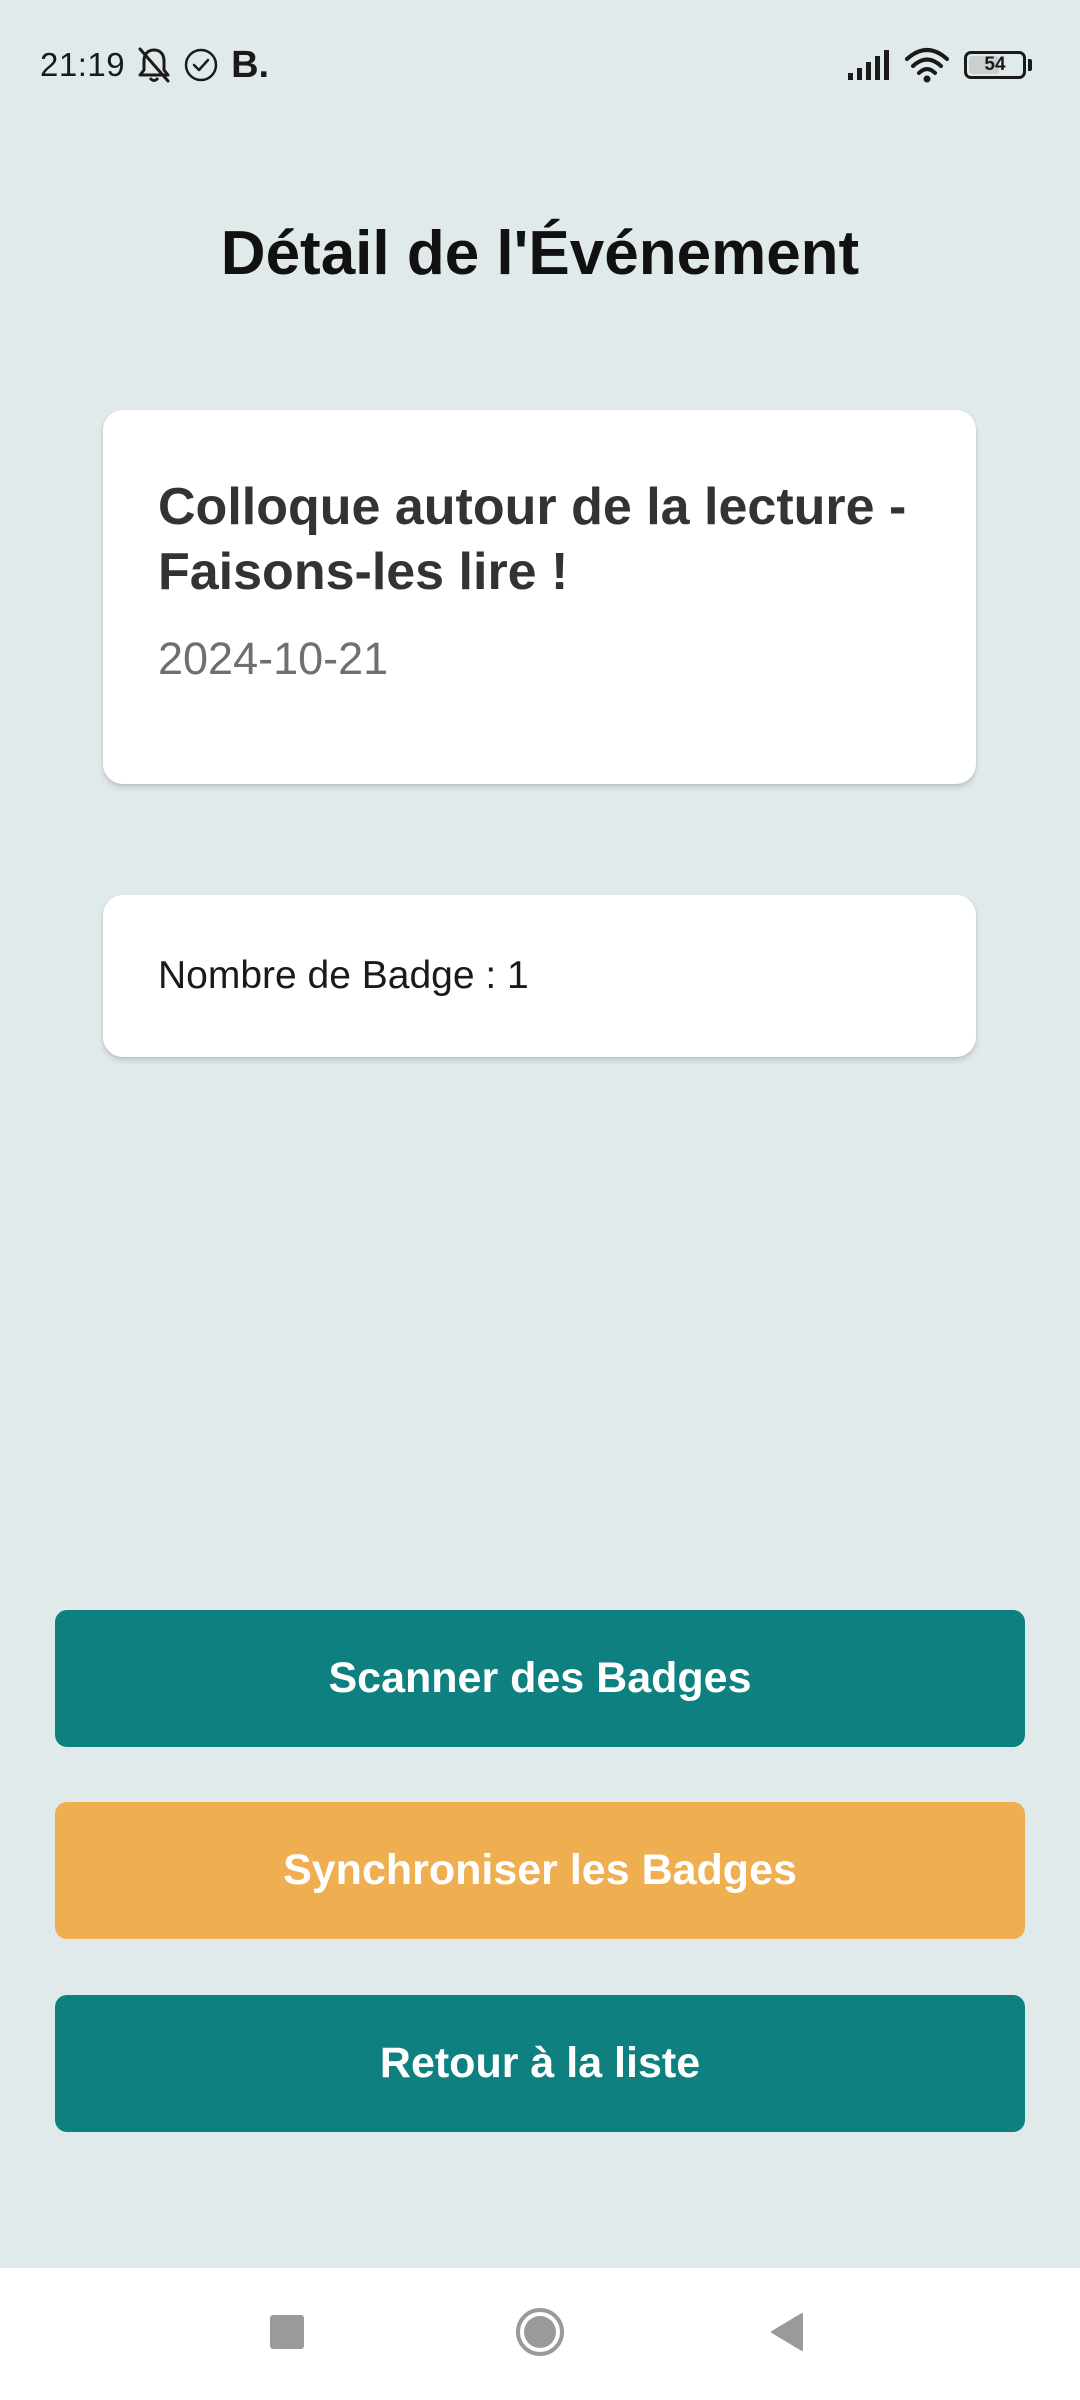 This screenshot has width=1080, height=2400. I want to click on status-bar: 21:19 B. 54, so click(540, 65).